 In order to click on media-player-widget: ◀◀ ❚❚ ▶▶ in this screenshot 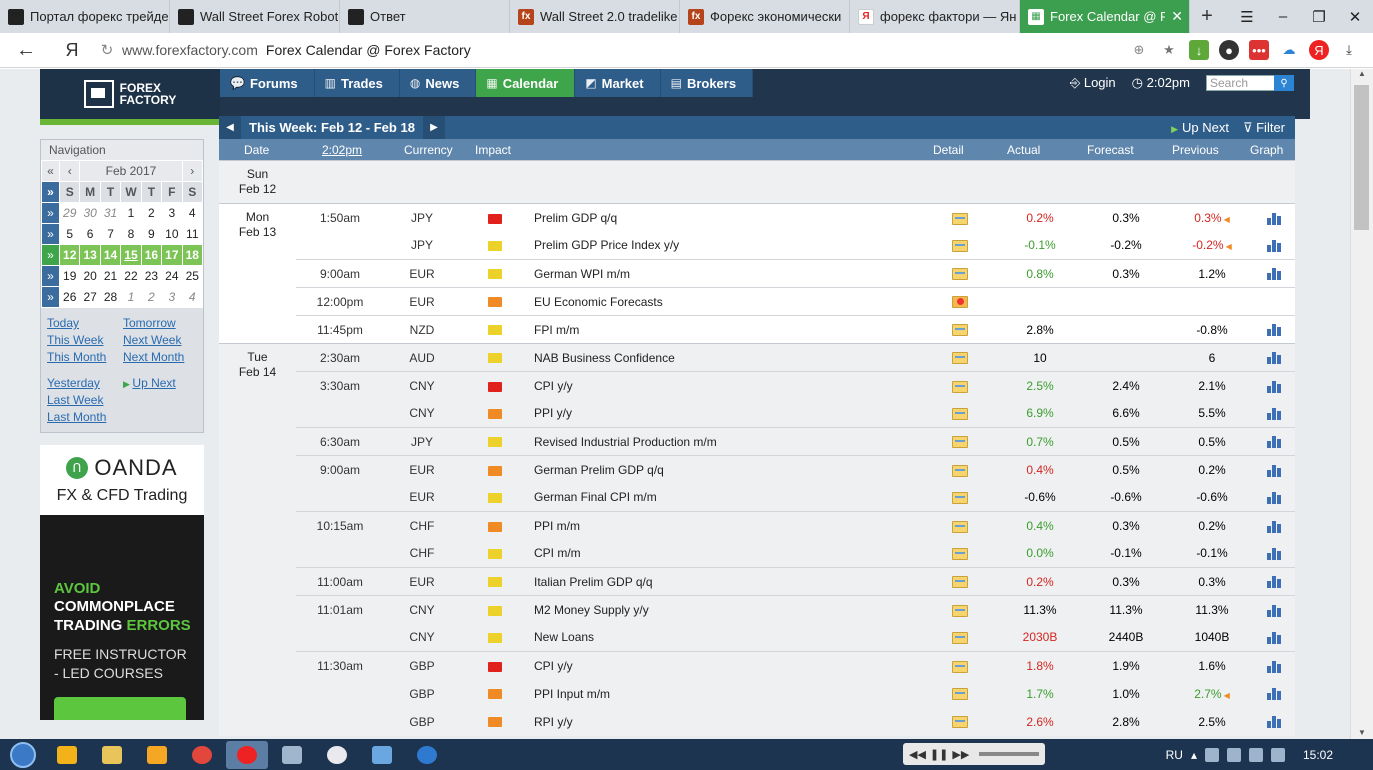, I will do `click(974, 754)`.